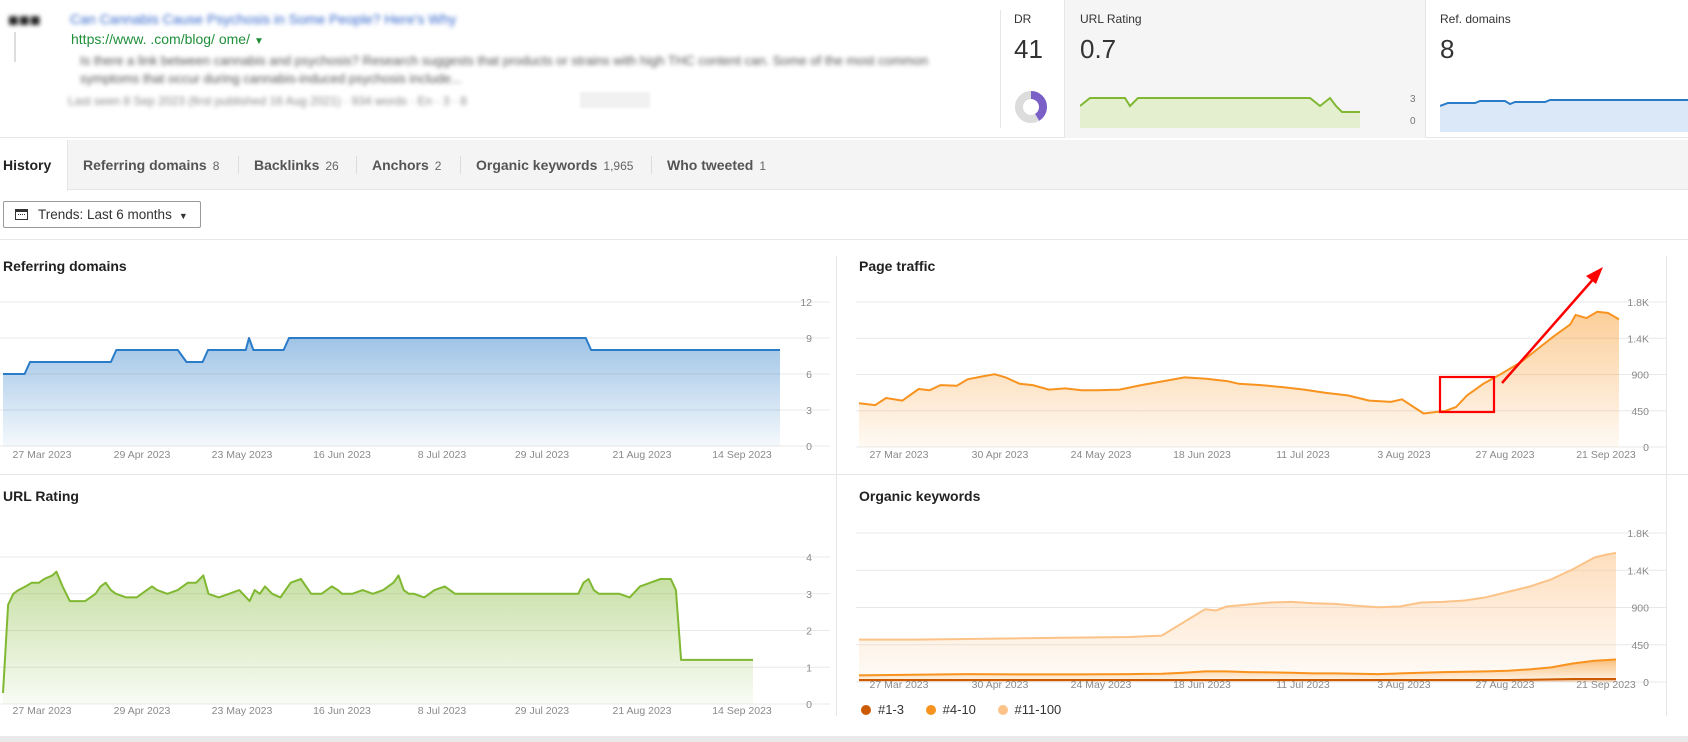 The image size is (1688, 742). I want to click on tab-referring-domains: Referring domains 8, so click(151, 165).